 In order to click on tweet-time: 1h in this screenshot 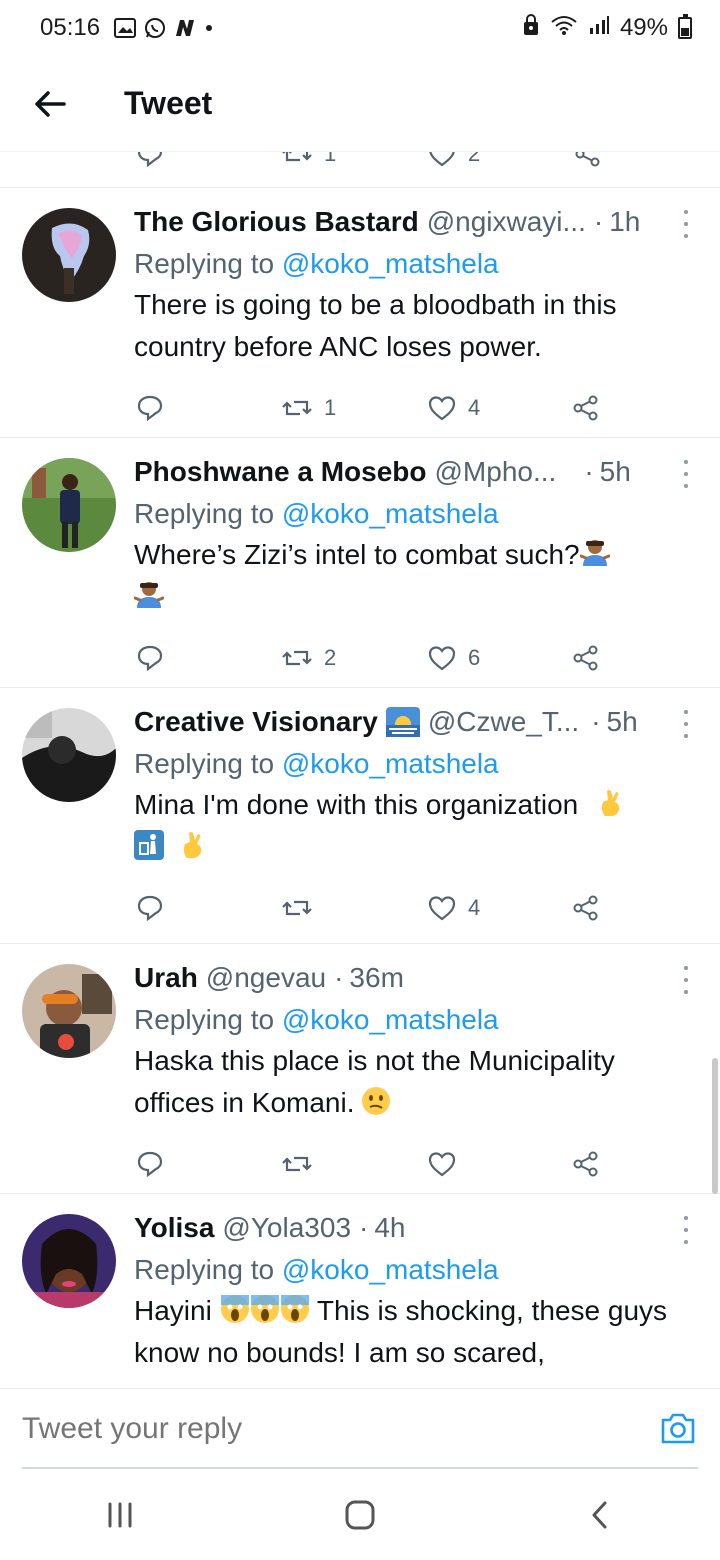, I will do `click(625, 221)`.